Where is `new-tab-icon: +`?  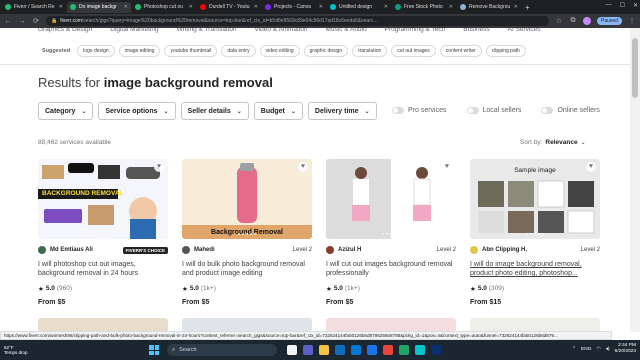 new-tab-icon: + is located at coordinates (527, 7).